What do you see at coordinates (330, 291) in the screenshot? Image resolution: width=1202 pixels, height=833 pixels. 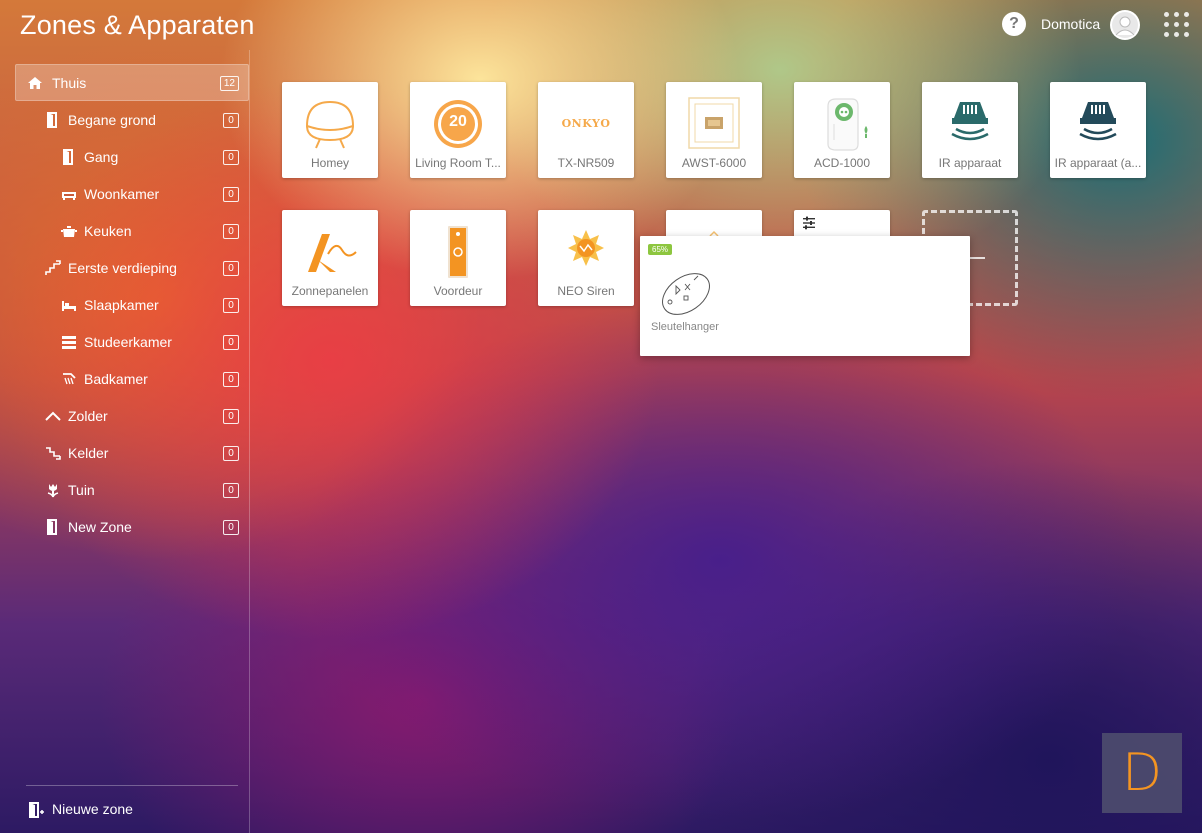 I see `device-label: Zonnepanelen` at bounding box center [330, 291].